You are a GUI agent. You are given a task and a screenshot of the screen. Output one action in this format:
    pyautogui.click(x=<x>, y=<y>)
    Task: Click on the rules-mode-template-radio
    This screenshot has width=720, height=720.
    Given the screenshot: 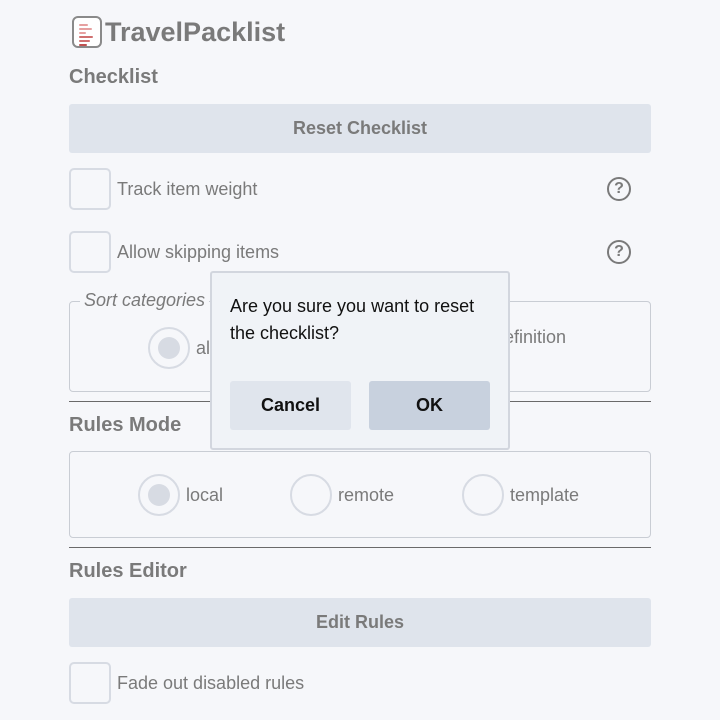 What is the action you would take?
    pyautogui.click(x=483, y=495)
    